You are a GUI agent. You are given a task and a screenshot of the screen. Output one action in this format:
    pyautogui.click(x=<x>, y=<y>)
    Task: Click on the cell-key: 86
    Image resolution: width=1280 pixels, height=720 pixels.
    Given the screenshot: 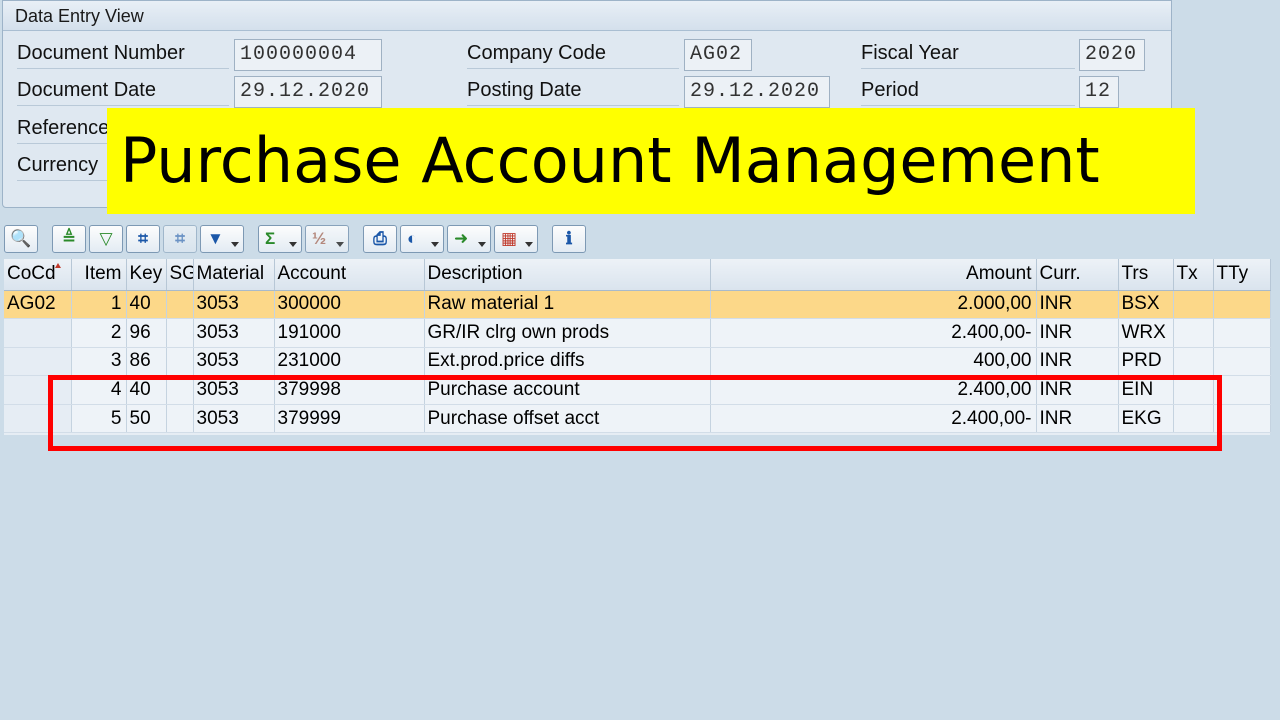 What is the action you would take?
    pyautogui.click(x=146, y=362)
    